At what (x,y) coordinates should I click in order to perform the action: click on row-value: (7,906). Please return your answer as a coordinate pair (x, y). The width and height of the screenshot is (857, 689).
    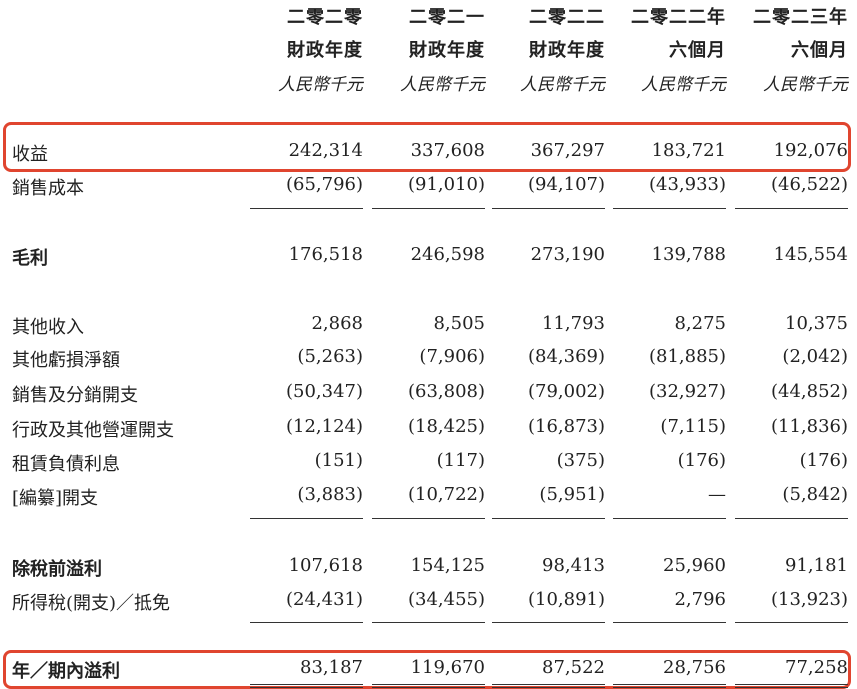
    Looking at the image, I should click on (452, 356).